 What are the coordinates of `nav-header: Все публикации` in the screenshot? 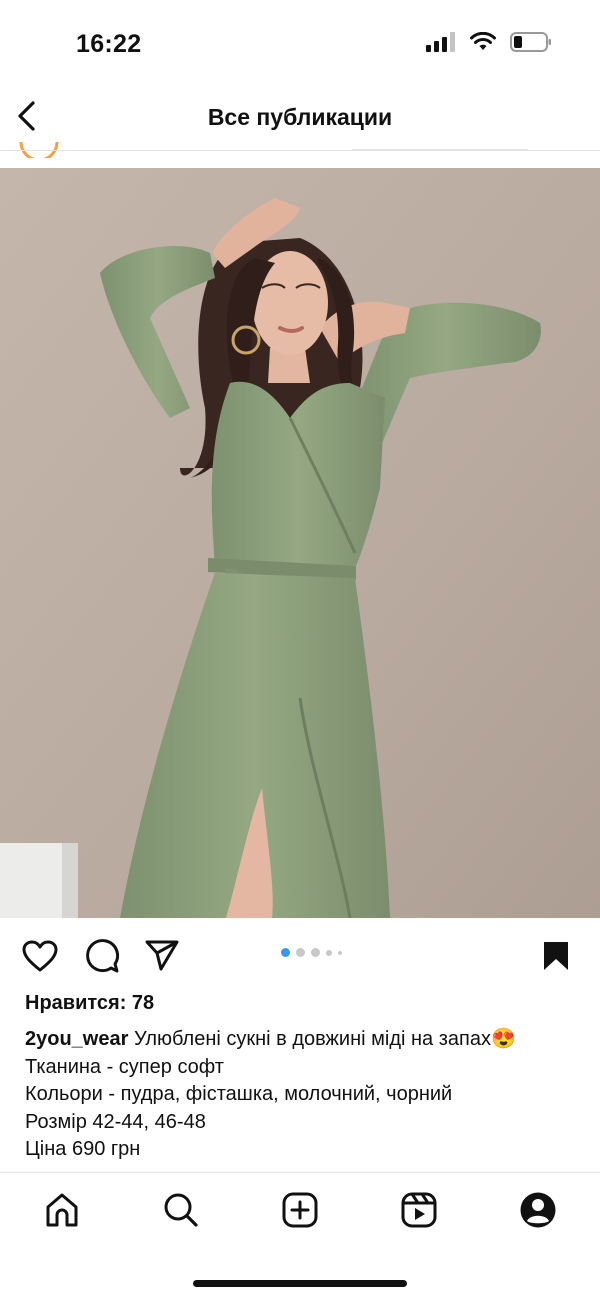 It's located at (300, 120).